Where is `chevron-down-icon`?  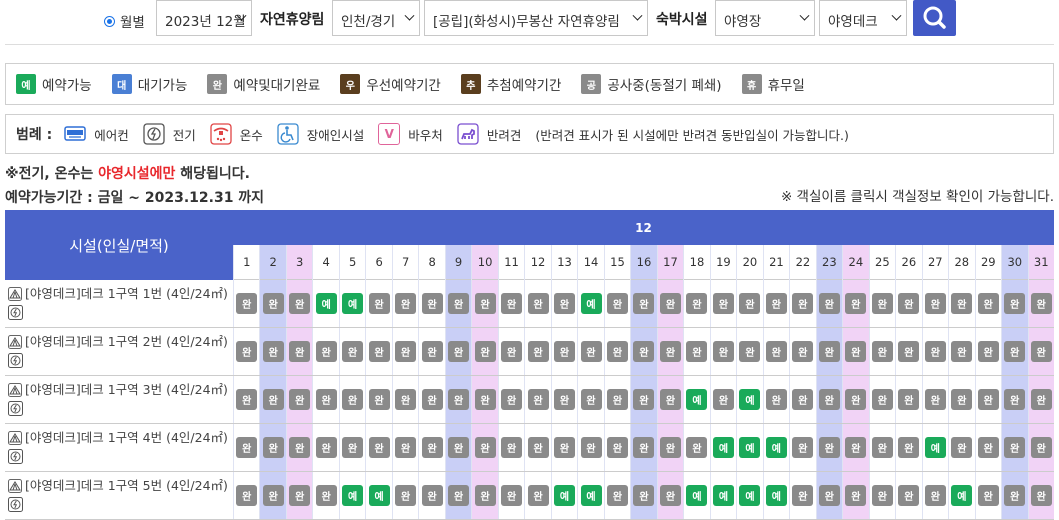 chevron-down-icon is located at coordinates (804, 15).